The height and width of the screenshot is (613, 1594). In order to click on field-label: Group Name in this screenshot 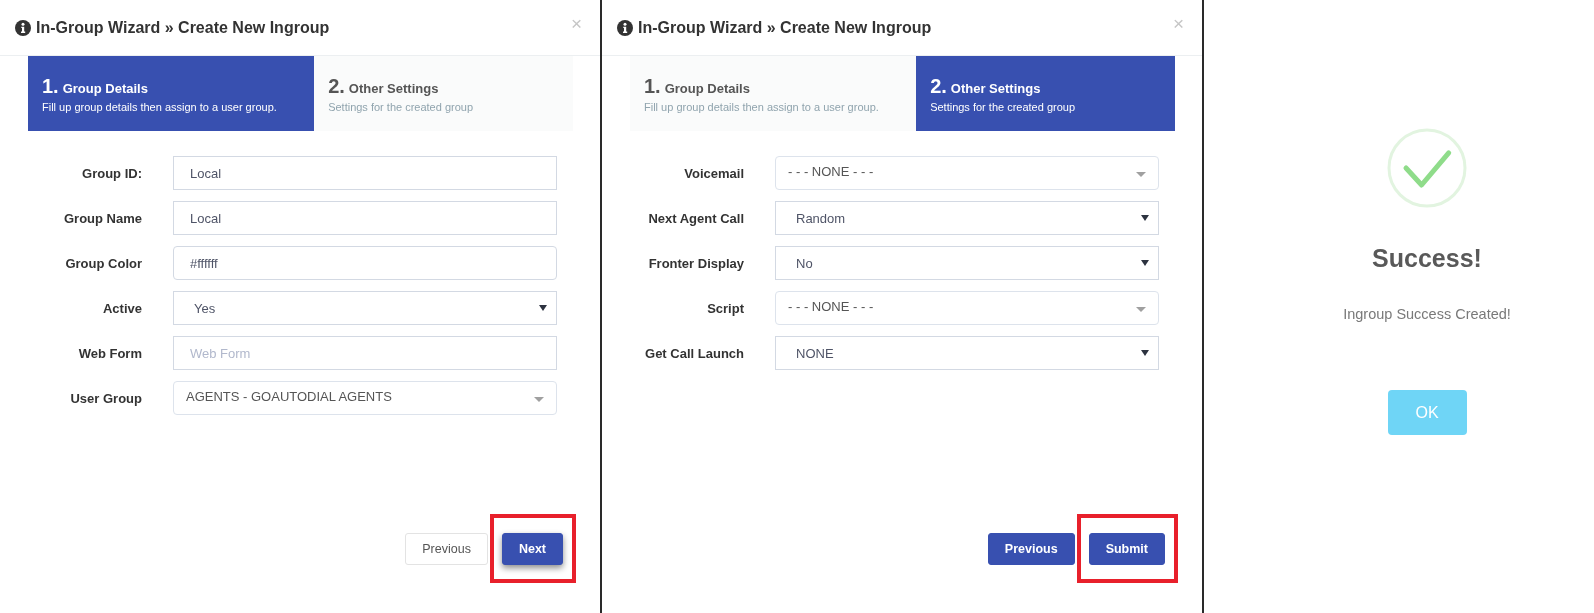, I will do `click(103, 218)`.